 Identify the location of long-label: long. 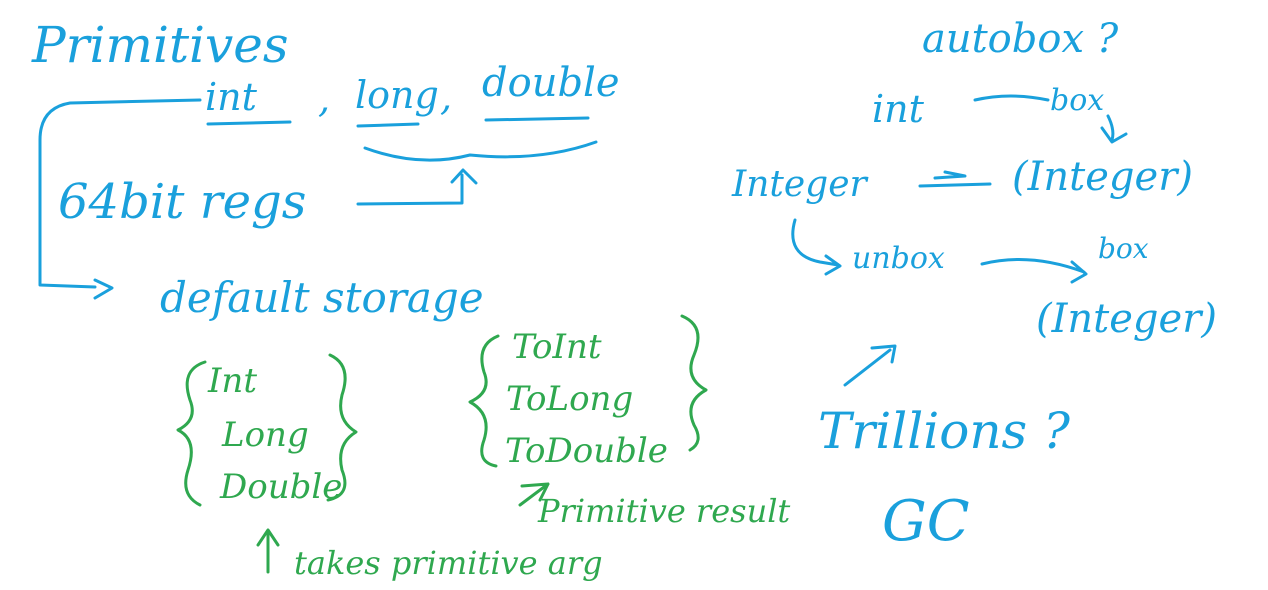
(397, 95).